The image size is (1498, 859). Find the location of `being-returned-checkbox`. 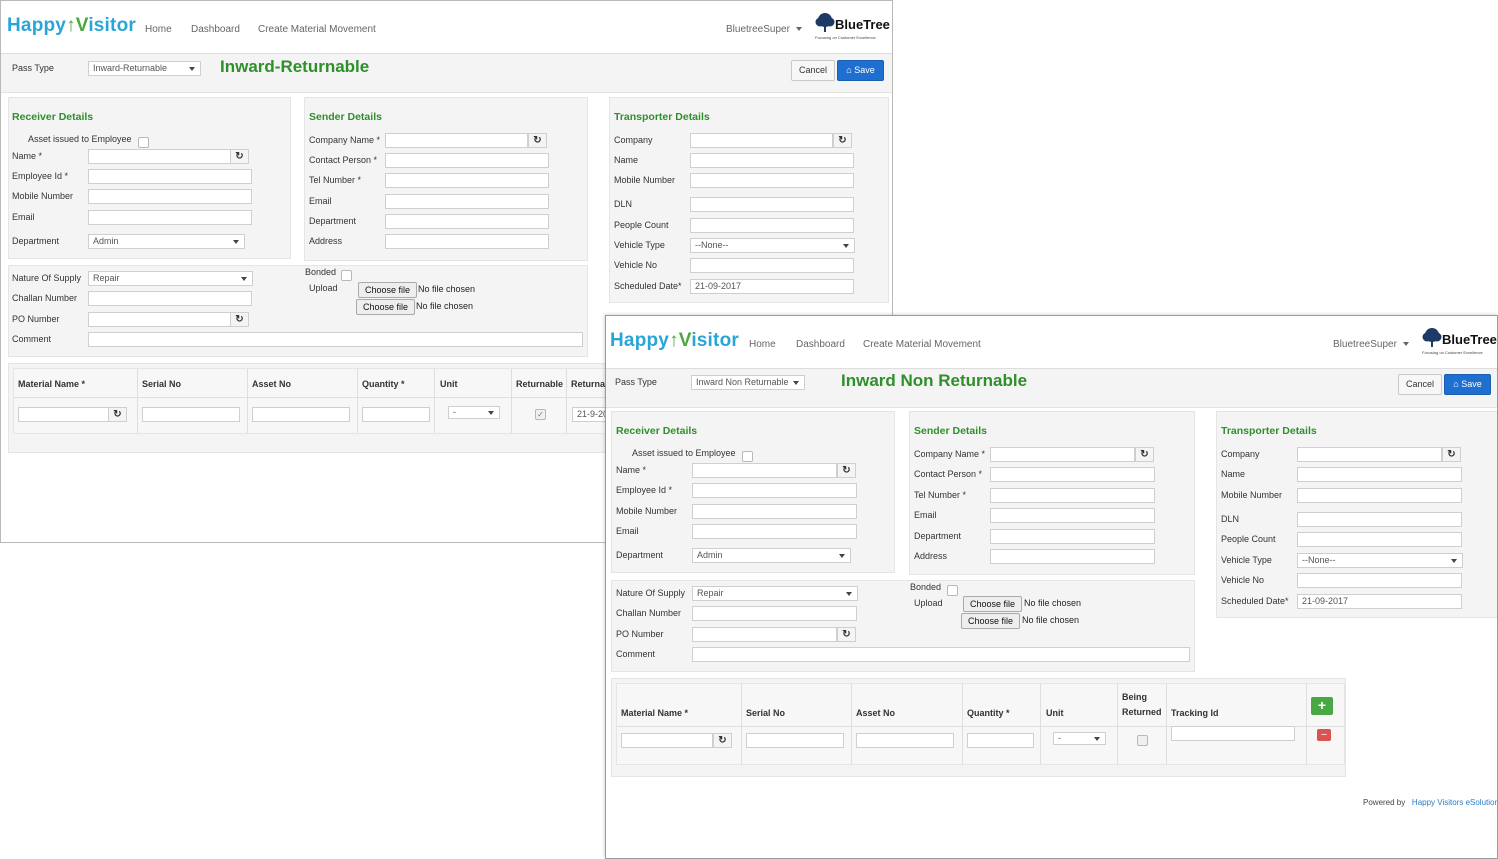

being-returned-checkbox is located at coordinates (1142, 740).